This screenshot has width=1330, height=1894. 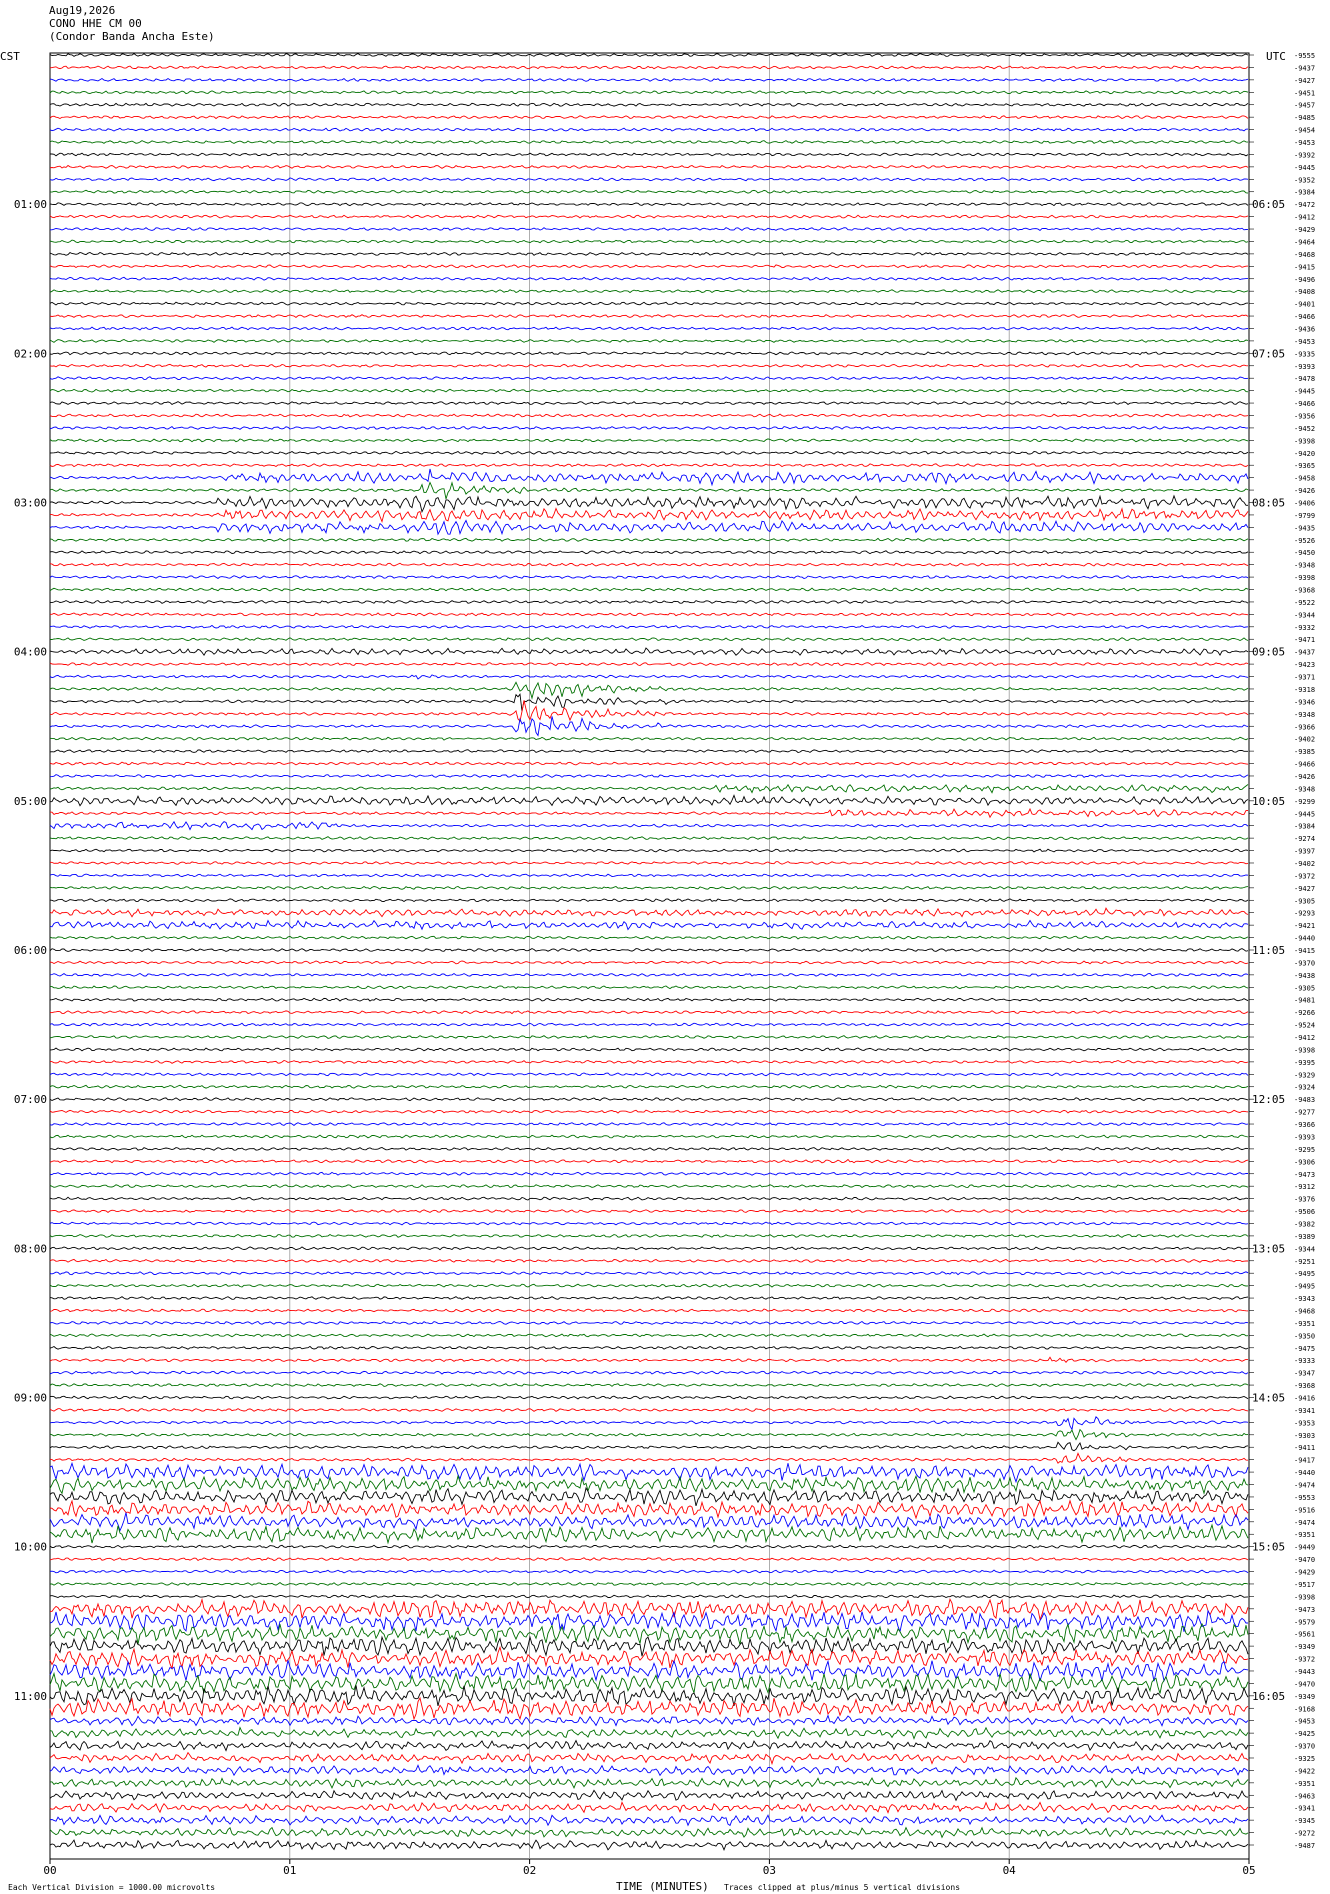 I want to click on trace-offset-label: -9393, so click(x=1304, y=367).